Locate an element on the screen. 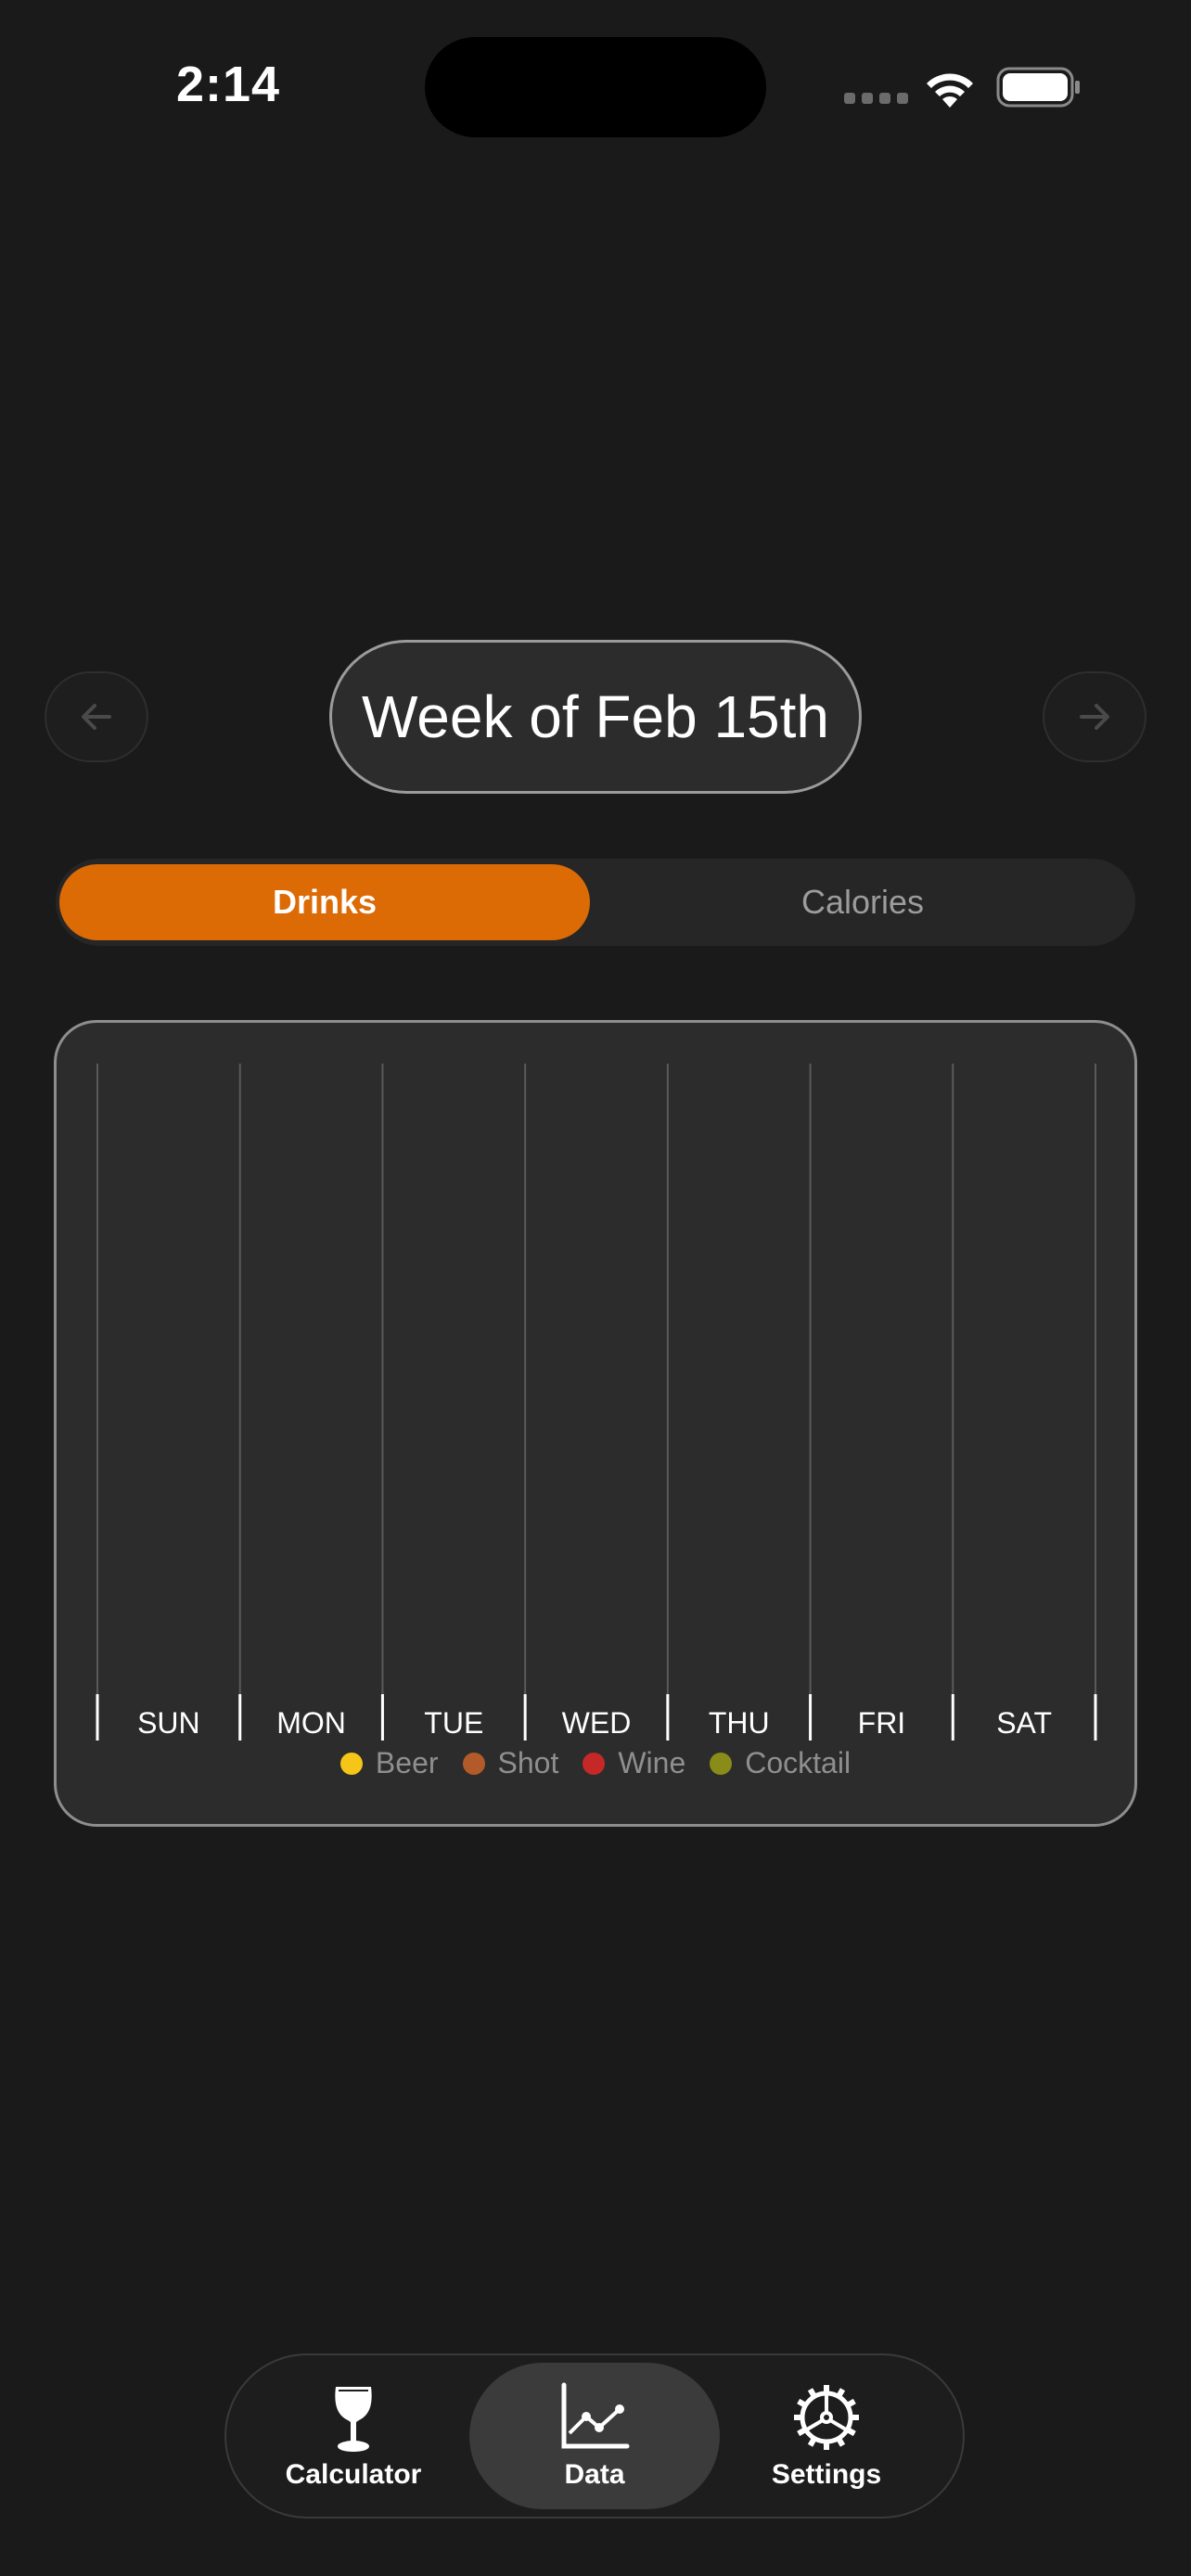  legend-label: Shot is located at coordinates (528, 1762).